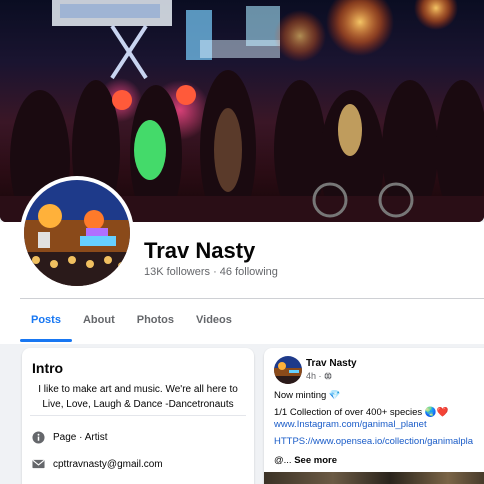  What do you see at coordinates (38, 437) in the screenshot?
I see `info-icon` at bounding box center [38, 437].